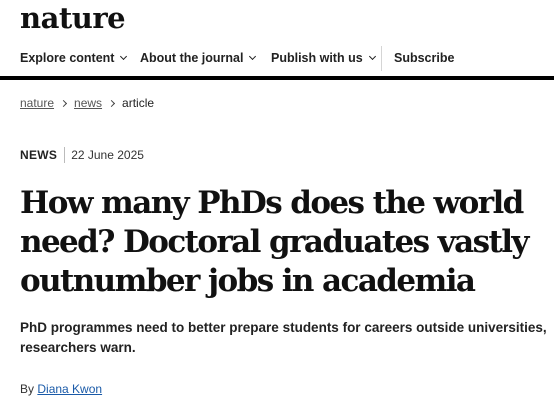 This screenshot has width=554, height=402. I want to click on breadcrumb-news: news, so click(88, 103).